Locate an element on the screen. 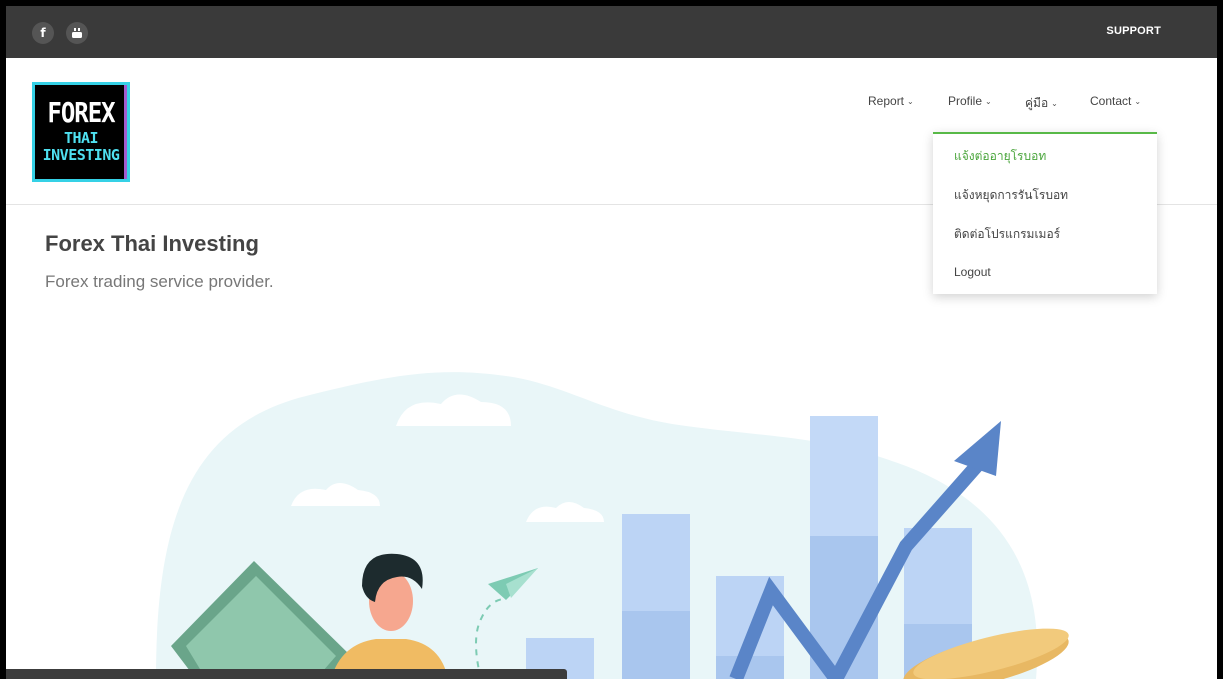 The height and width of the screenshot is (679, 1223). main-nav: Report ⌄ Profile ⌄ คู่มือ ⌄ Contact ⌄ is located at coordinates (611, 104).